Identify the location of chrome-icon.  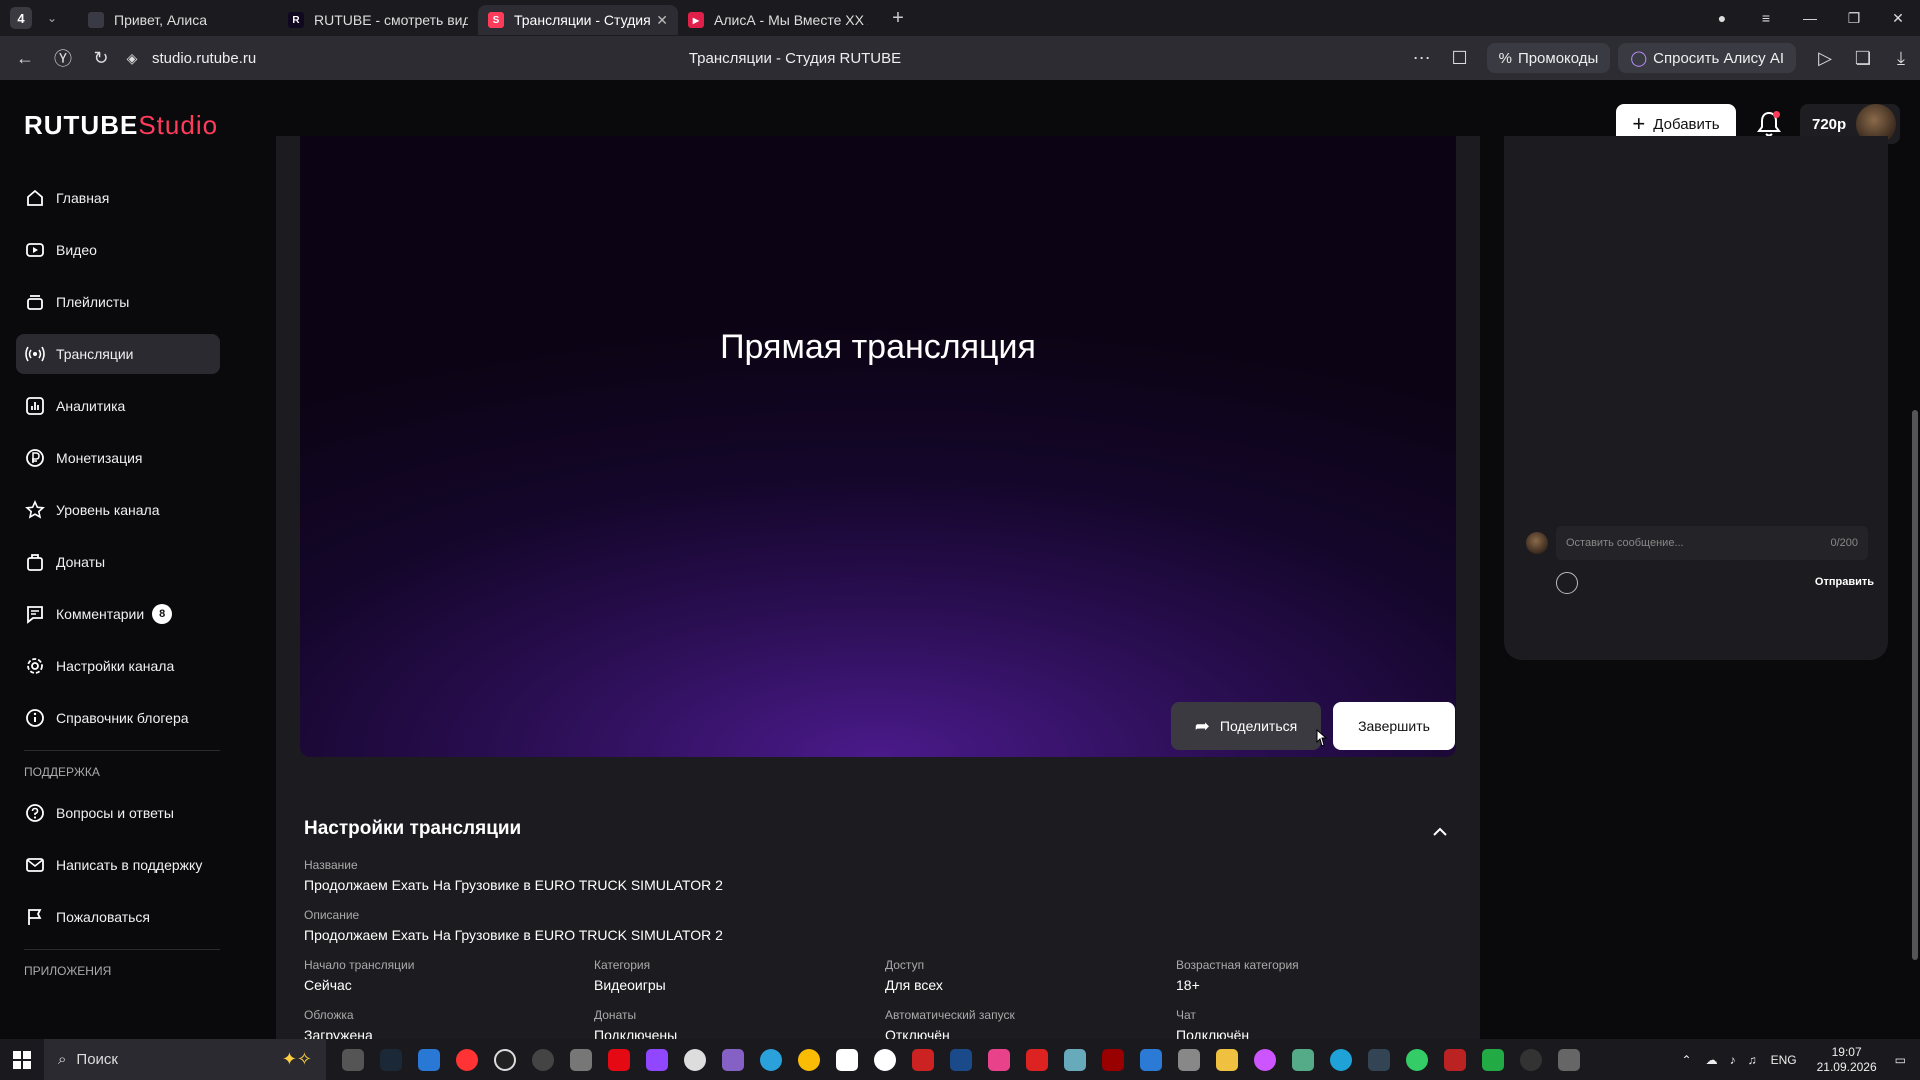
(809, 1059).